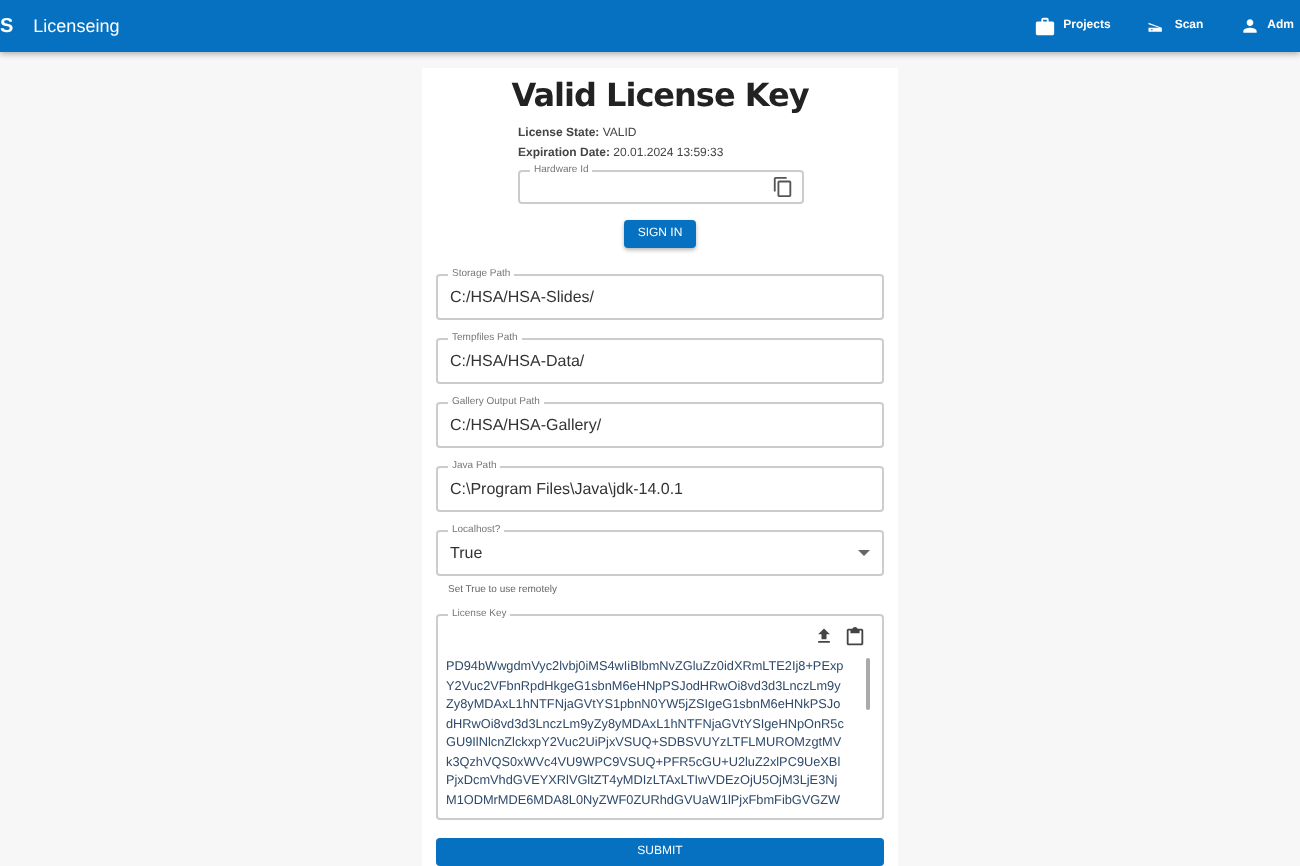  I want to click on page-heading: Valid License Key, so click(660, 96).